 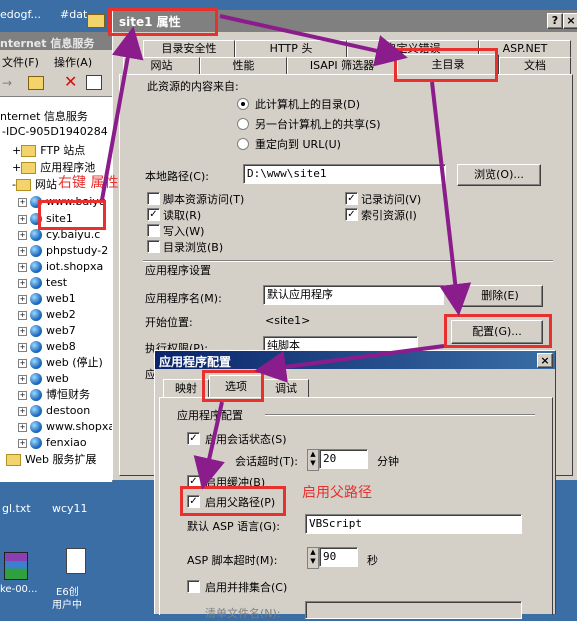 I want to click on arrow-config-to-options, so click(x=349, y=363).